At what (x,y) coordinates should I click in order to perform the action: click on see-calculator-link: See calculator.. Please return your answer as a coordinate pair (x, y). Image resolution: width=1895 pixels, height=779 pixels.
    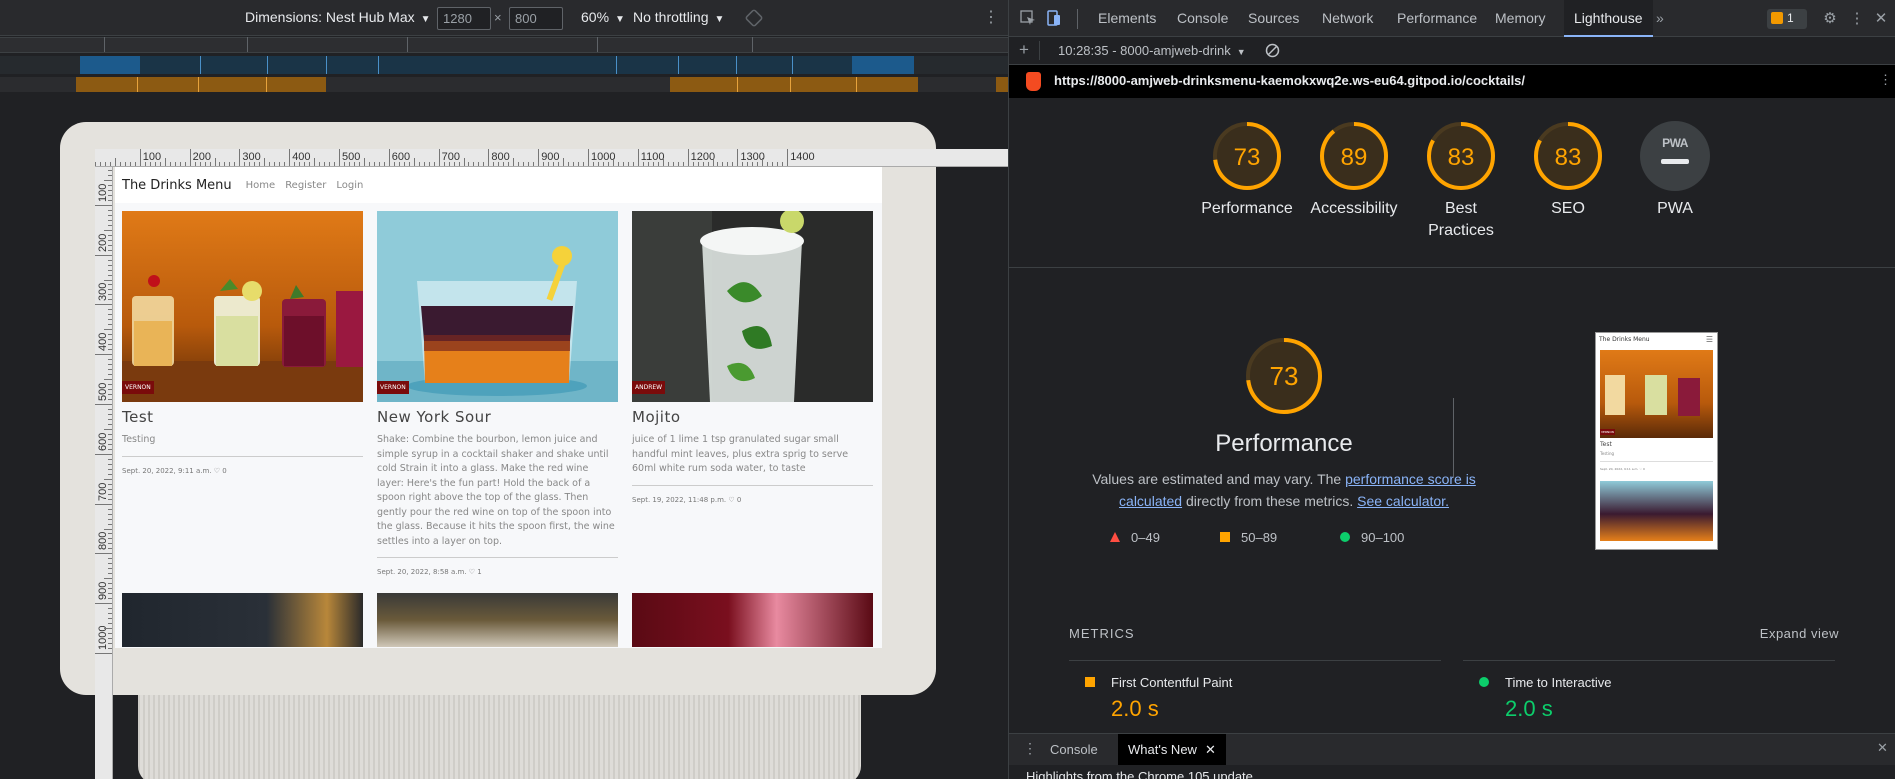
    Looking at the image, I should click on (1403, 501).